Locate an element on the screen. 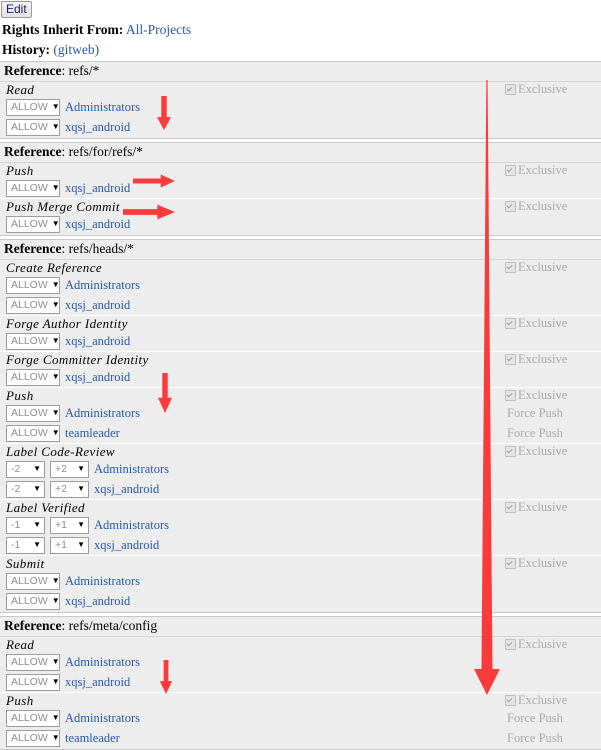  permission-rule-row: -2 ▼ +2 ▼ Administrators is located at coordinates (300, 469).